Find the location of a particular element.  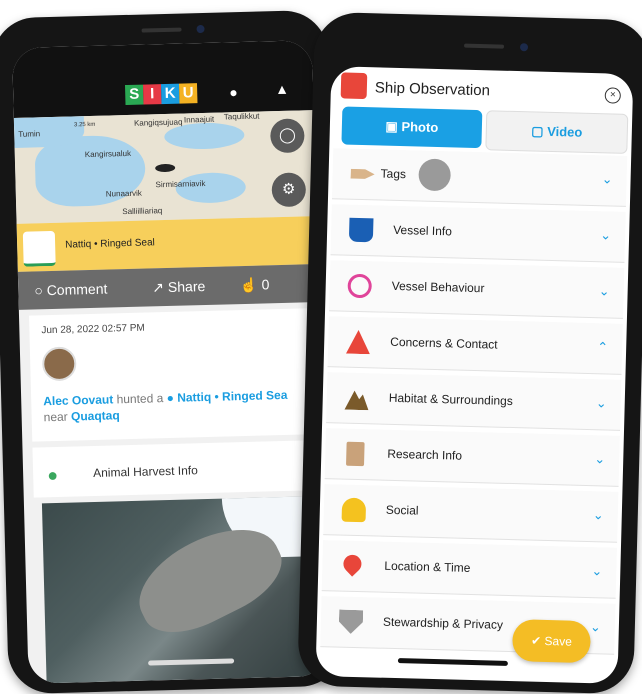

author-link: Alec Oovaut is located at coordinates (78, 400).